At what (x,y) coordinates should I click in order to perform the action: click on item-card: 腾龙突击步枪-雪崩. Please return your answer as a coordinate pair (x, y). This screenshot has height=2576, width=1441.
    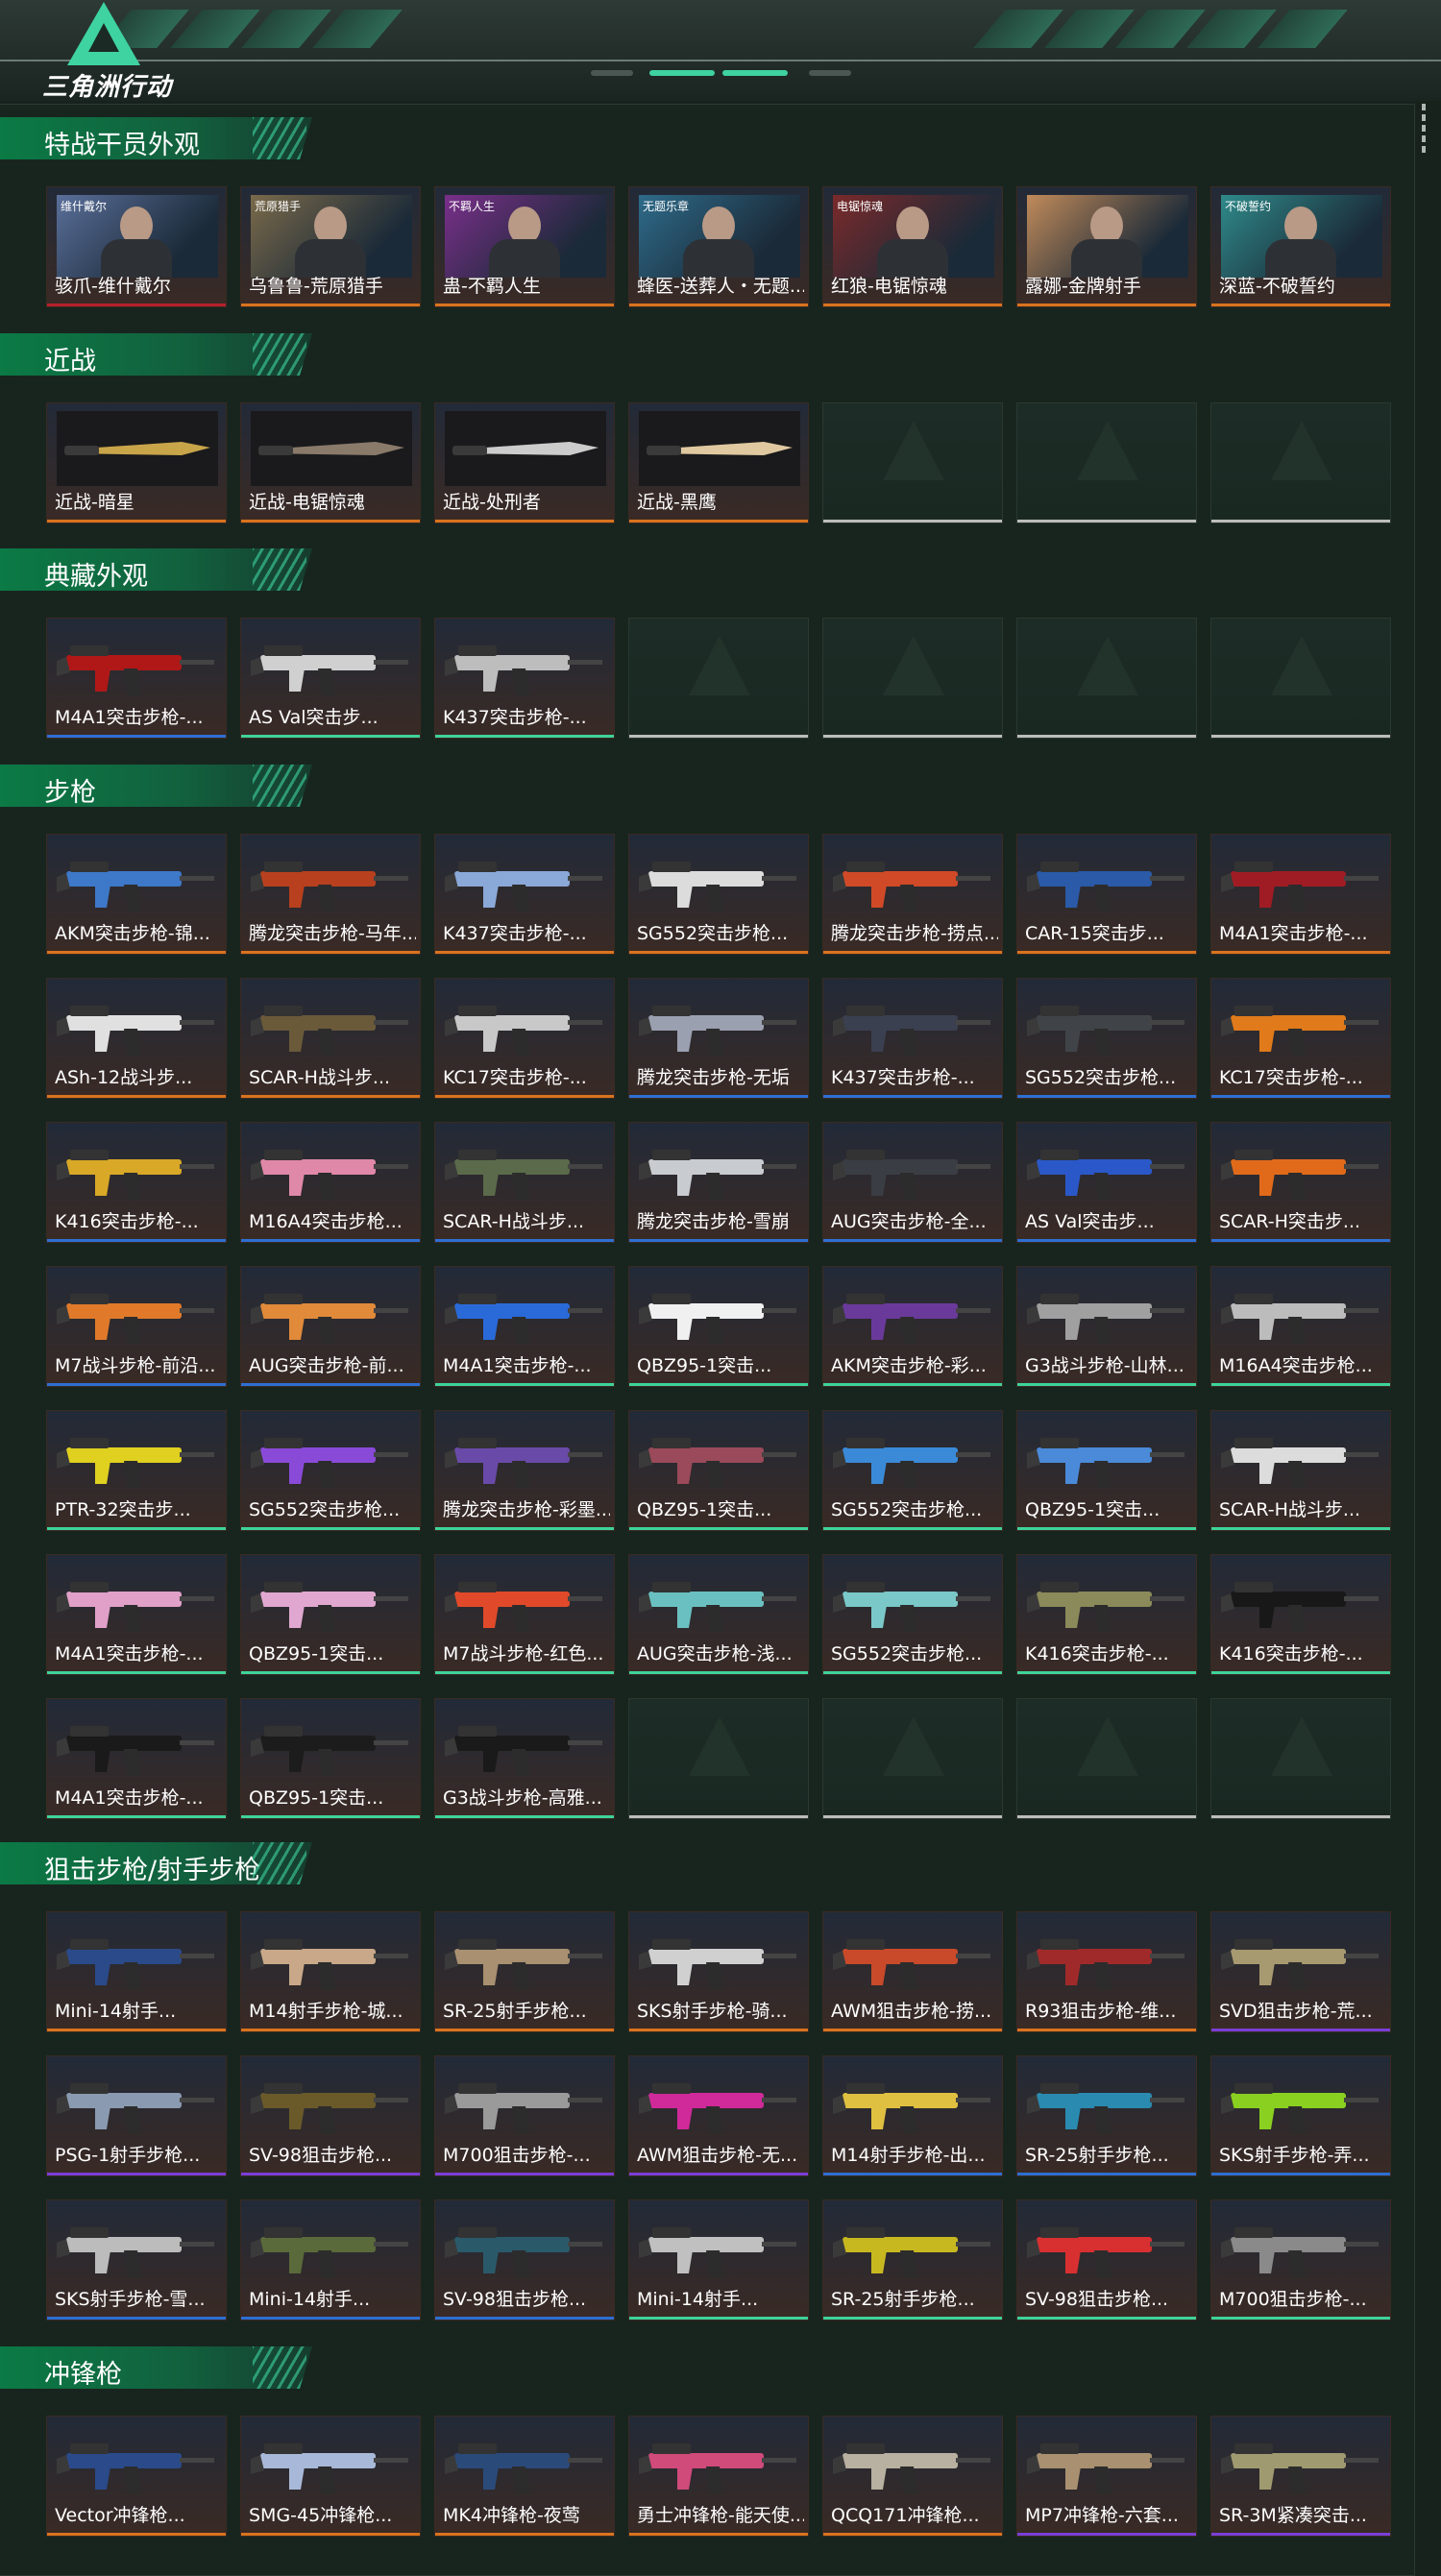
    Looking at the image, I should click on (718, 1182).